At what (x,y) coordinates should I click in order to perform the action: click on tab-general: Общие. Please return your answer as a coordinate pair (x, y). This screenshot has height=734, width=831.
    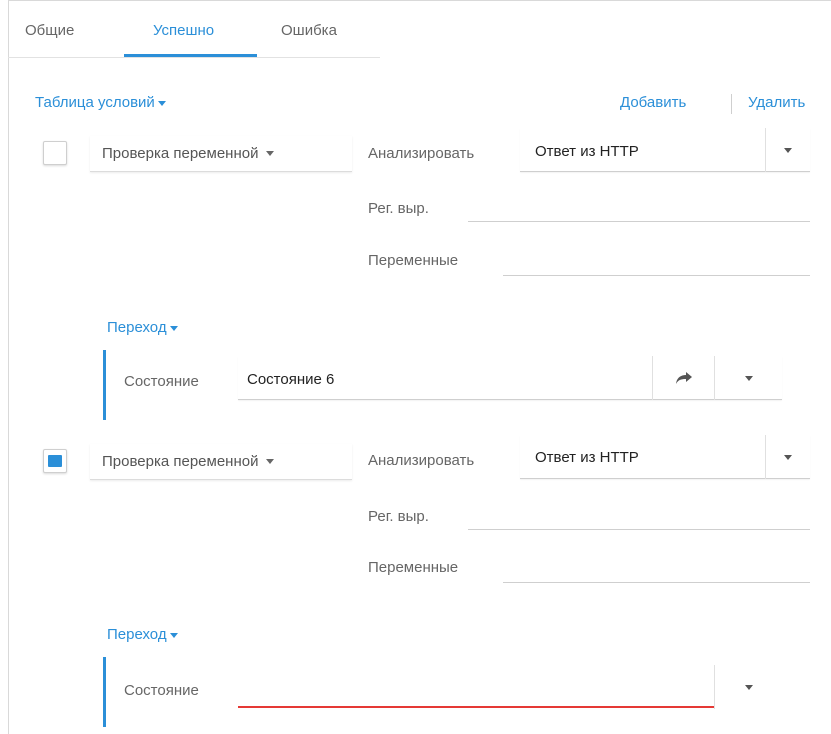
    Looking at the image, I should click on (49, 30).